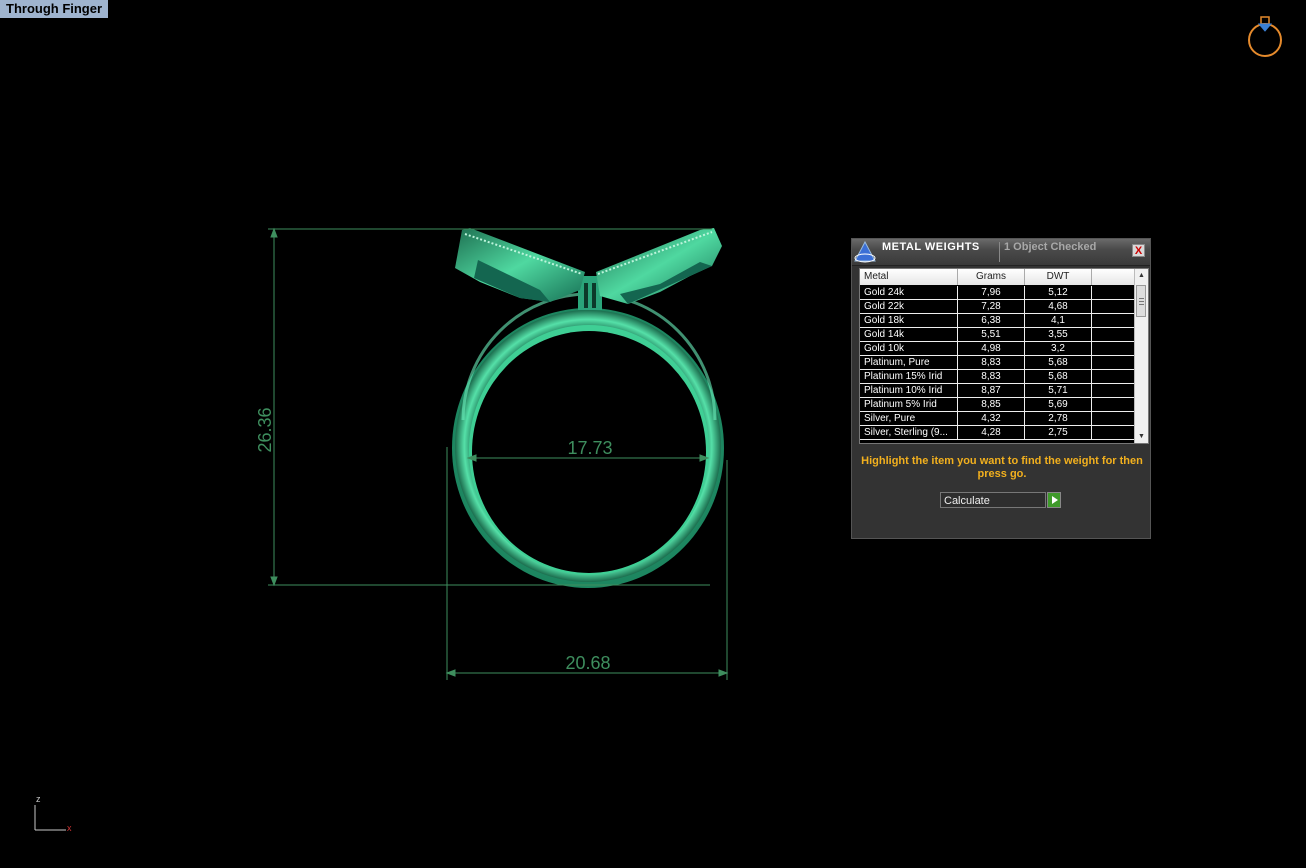 The height and width of the screenshot is (868, 1306). Describe the element at coordinates (991, 334) in the screenshot. I see `grams-cell: 5,51` at that location.